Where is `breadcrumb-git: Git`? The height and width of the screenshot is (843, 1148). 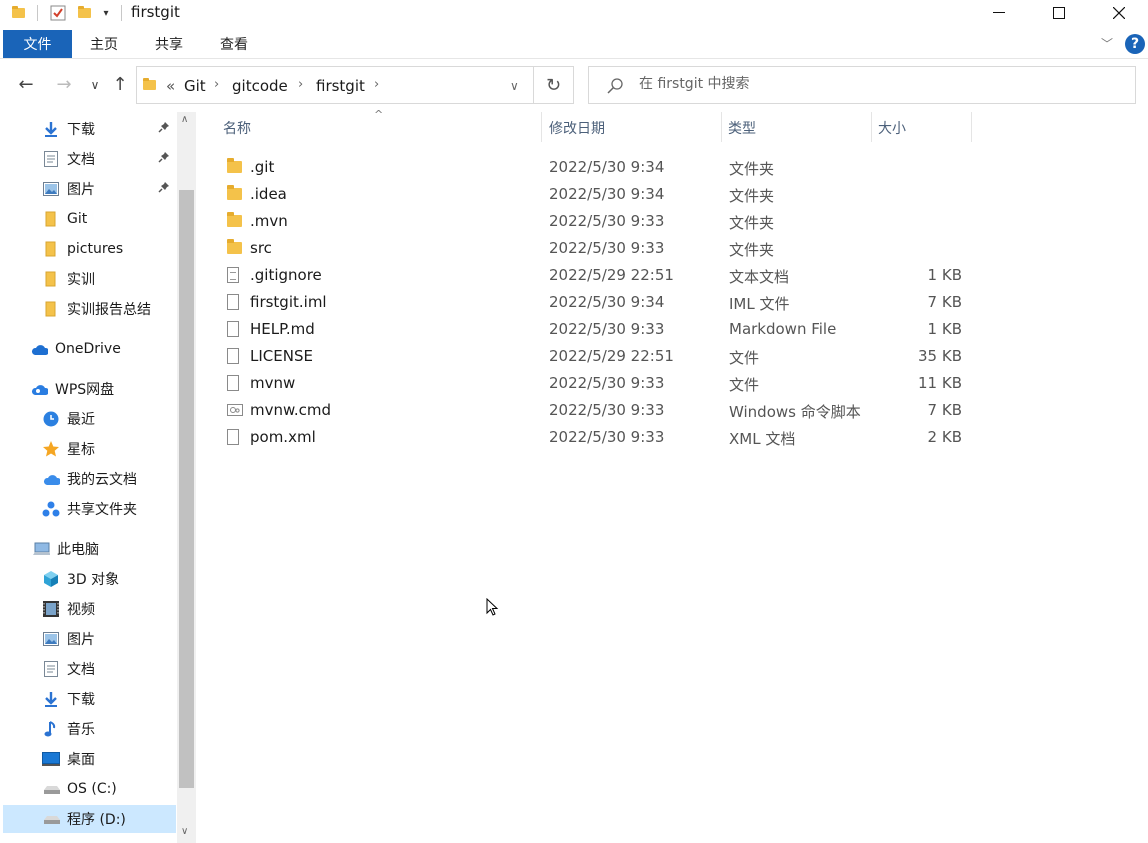
breadcrumb-git: Git is located at coordinates (195, 86).